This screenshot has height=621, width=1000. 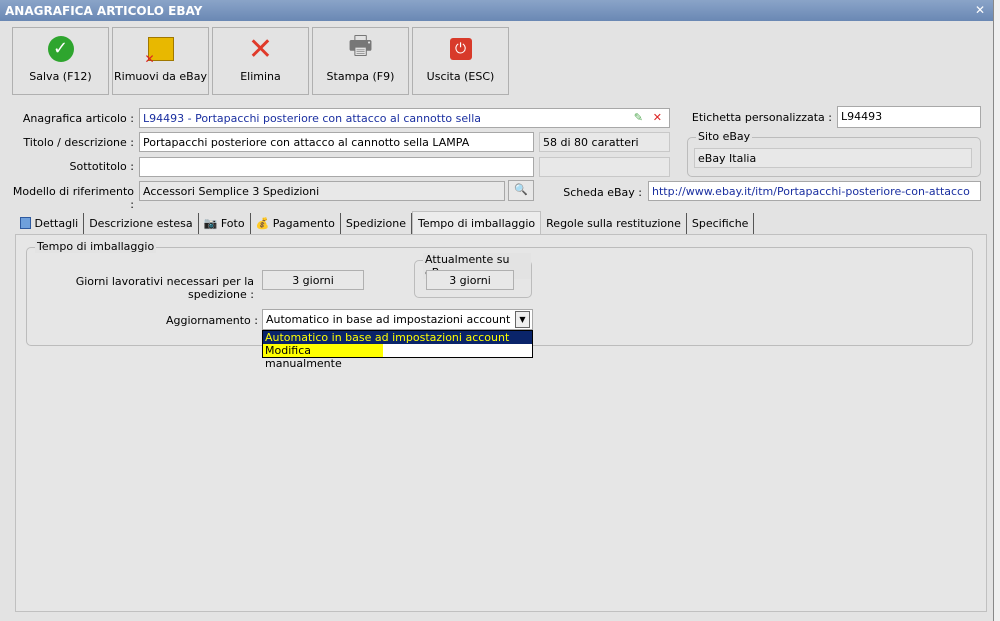 I want to click on remove-from-ebay-button: ✕ Rimuovi da eBay, so click(x=160, y=61).